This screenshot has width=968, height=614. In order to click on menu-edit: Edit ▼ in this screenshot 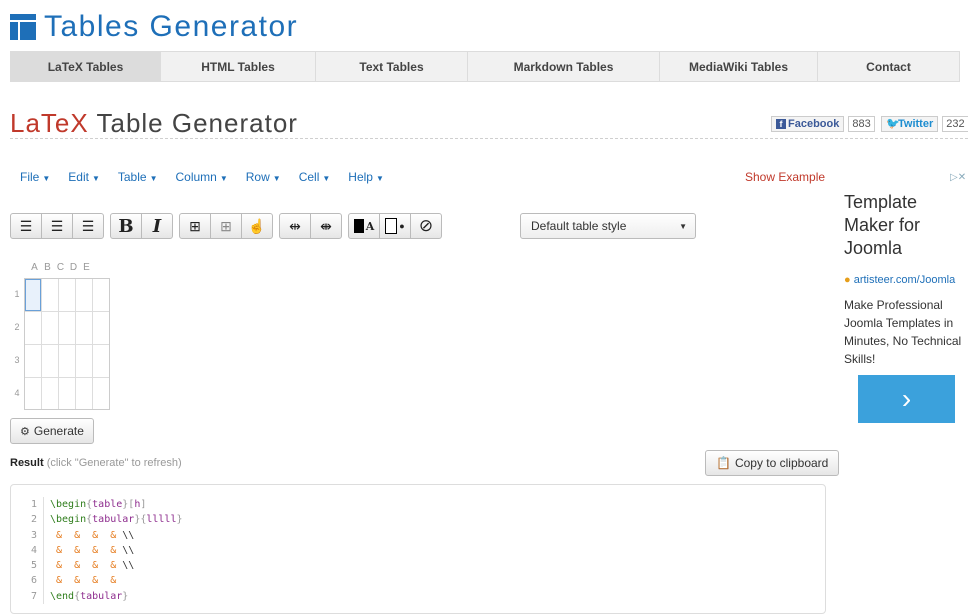, I will do `click(84, 177)`.